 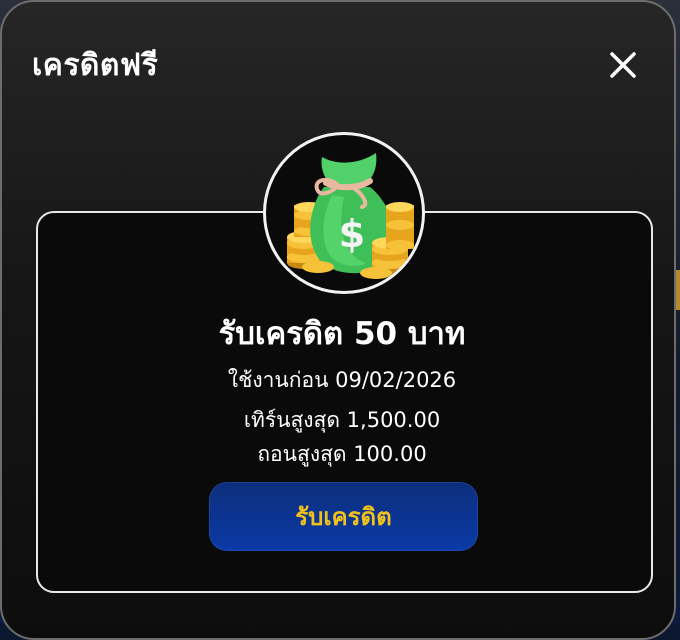 I want to click on close-icon, so click(x=623, y=65).